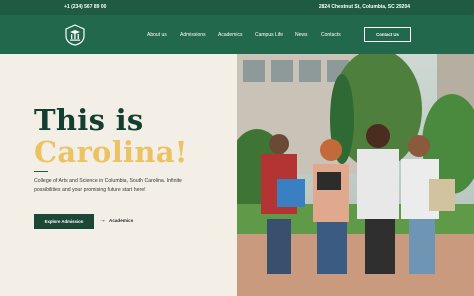 Image resolution: width=474 pixels, height=296 pixels. I want to click on hero-title-line2: Carolina!, so click(111, 152).